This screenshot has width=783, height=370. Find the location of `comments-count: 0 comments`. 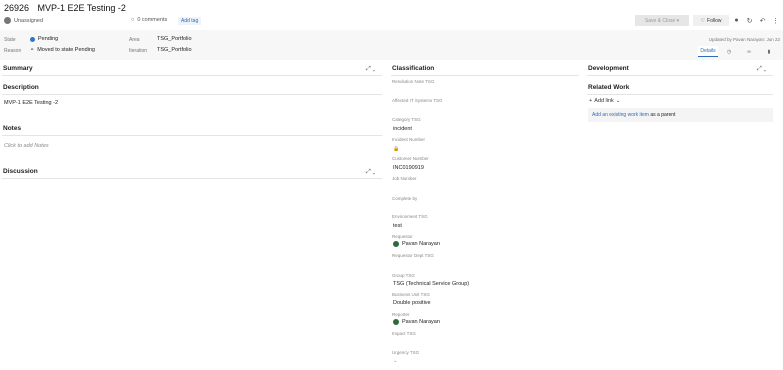

comments-count: 0 comments is located at coordinates (152, 20).